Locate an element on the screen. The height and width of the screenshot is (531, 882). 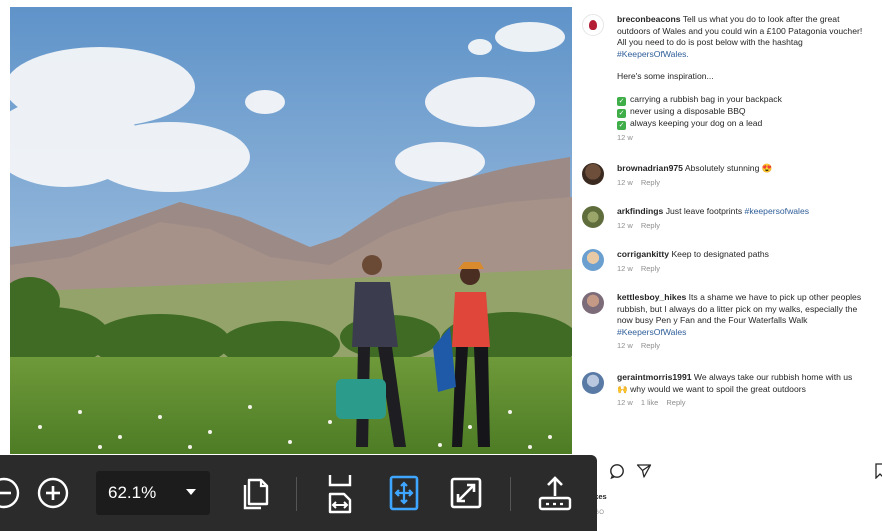
comment-text: We always take our rubbish home with us is located at coordinates (773, 377).